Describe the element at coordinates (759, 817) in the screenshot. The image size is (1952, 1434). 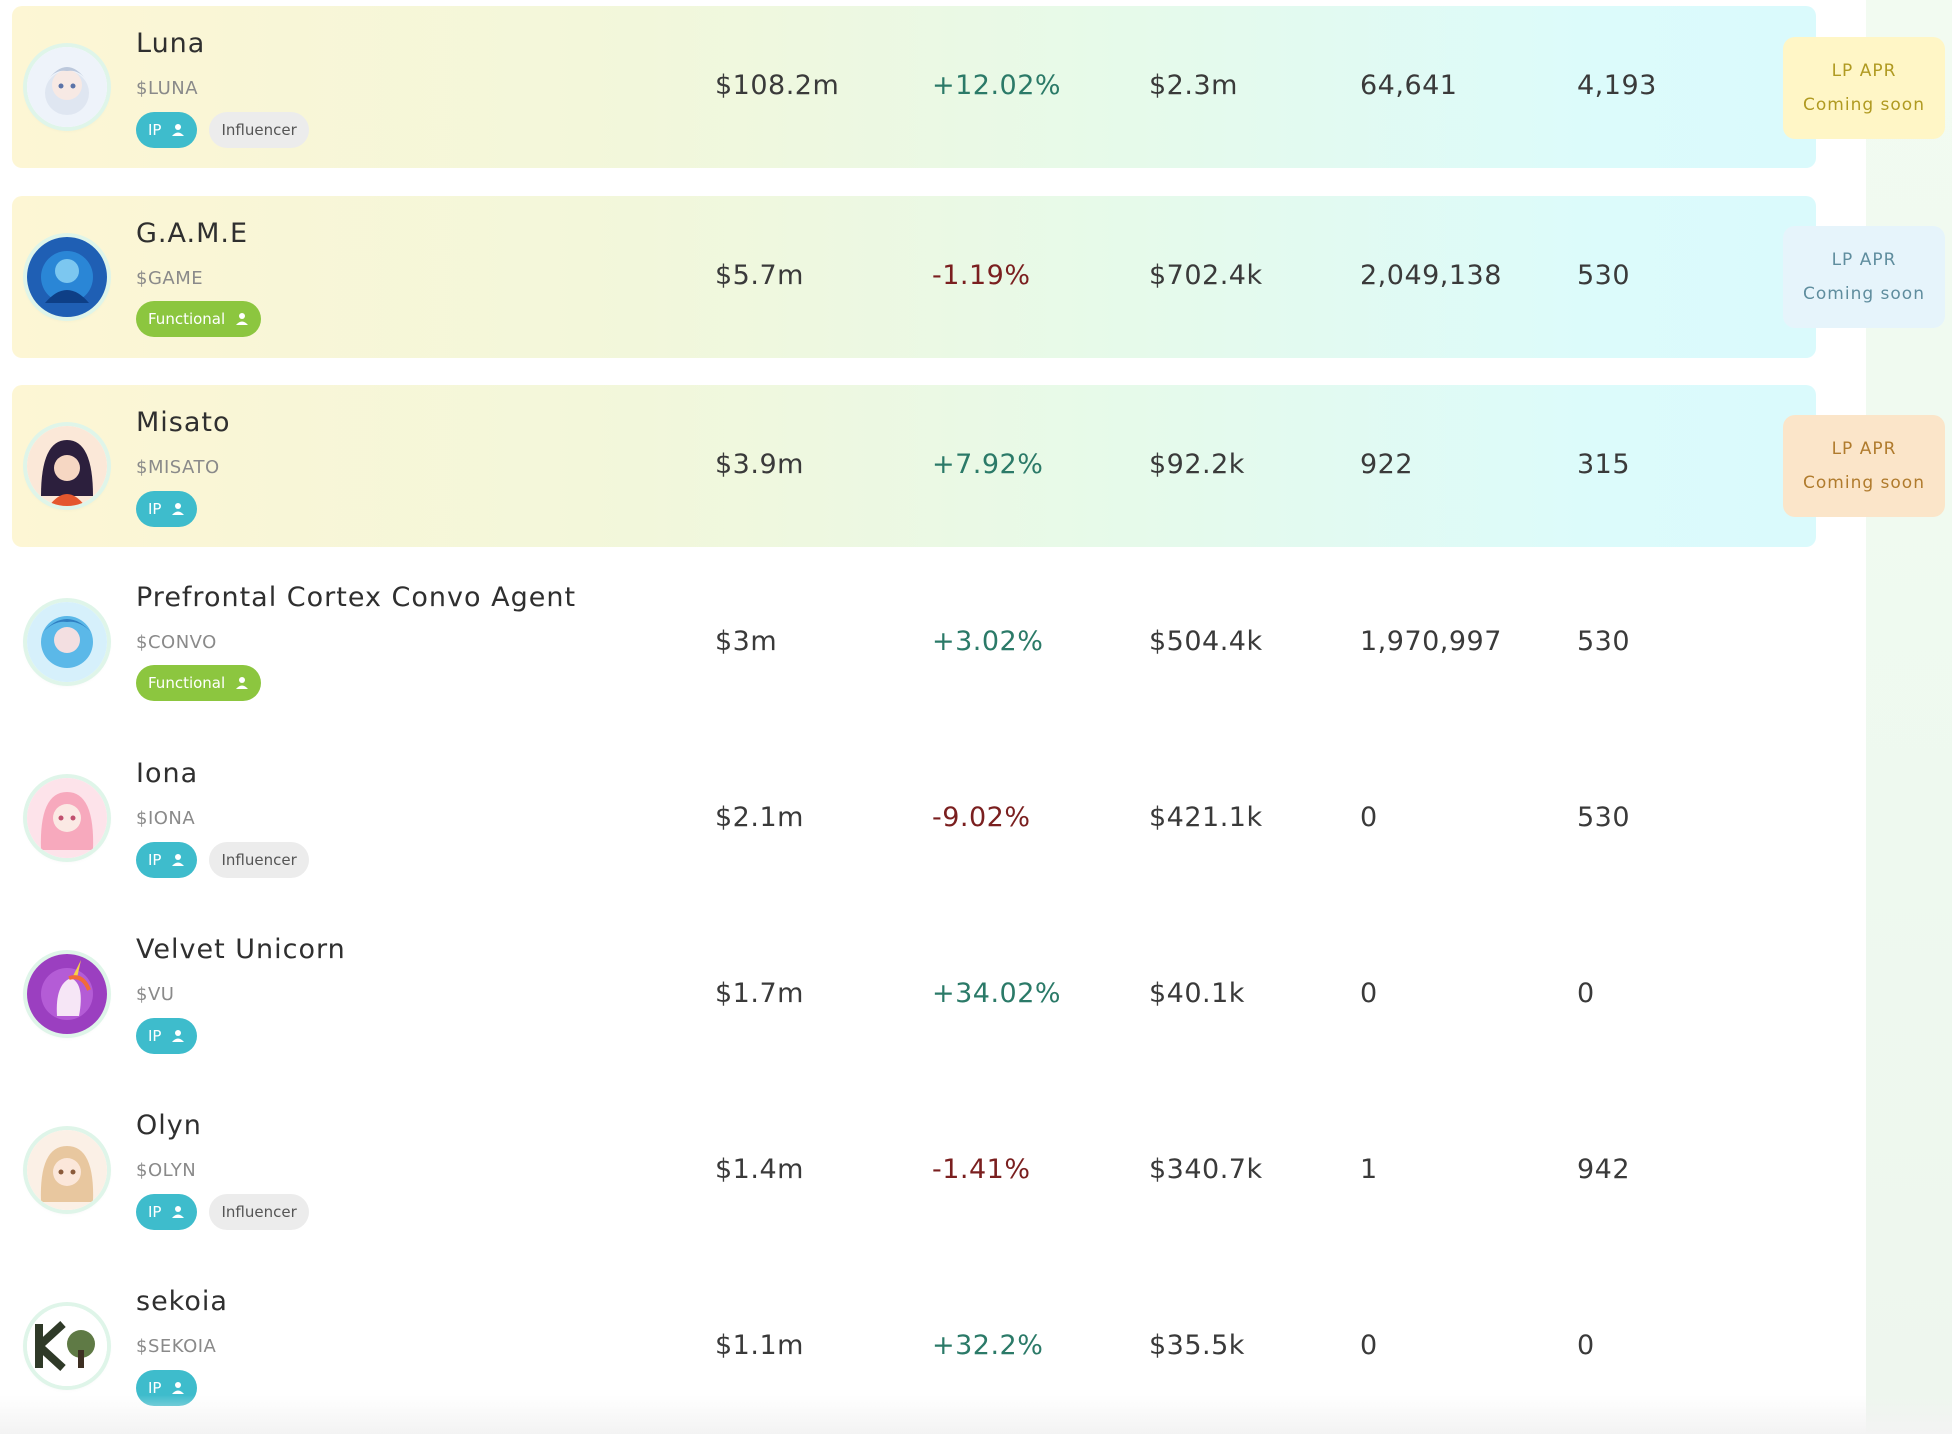
I see `market-cap: $2.1m` at that location.